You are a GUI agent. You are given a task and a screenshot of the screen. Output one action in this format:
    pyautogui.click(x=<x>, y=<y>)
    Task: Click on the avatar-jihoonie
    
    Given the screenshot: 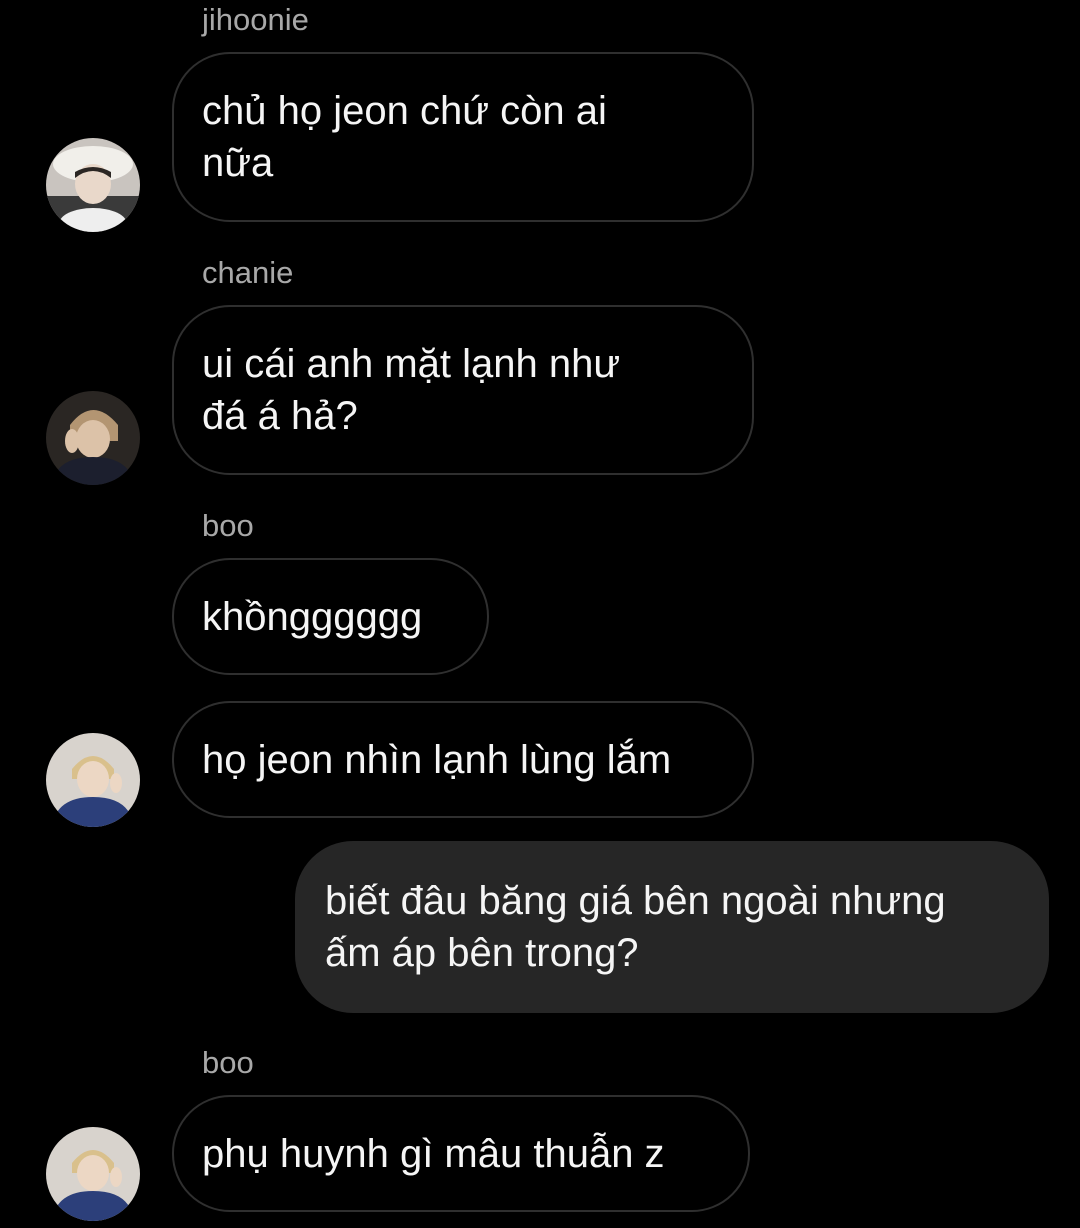 What is the action you would take?
    pyautogui.click(x=93, y=185)
    